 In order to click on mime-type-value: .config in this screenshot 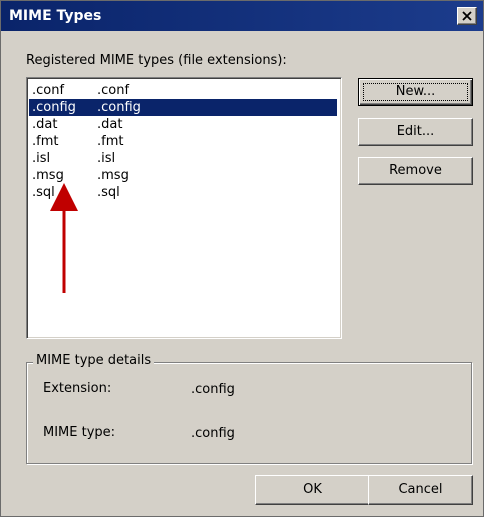, I will do `click(213, 433)`.